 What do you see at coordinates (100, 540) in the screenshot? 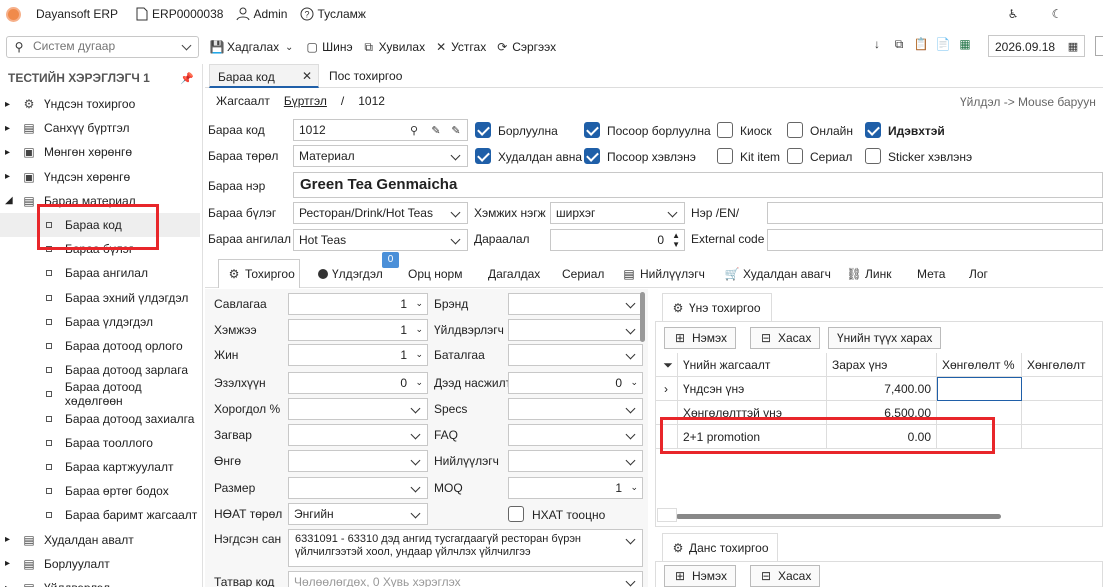
I see `sidebar-item: ▸ ▤ Худалдан авалт` at bounding box center [100, 540].